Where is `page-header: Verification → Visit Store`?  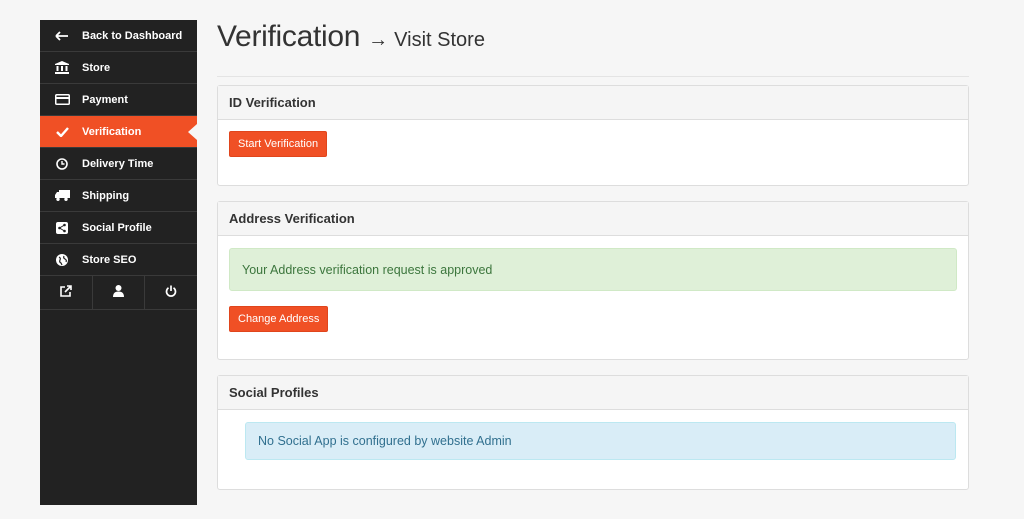
page-header: Verification → Visit Store is located at coordinates (593, 48).